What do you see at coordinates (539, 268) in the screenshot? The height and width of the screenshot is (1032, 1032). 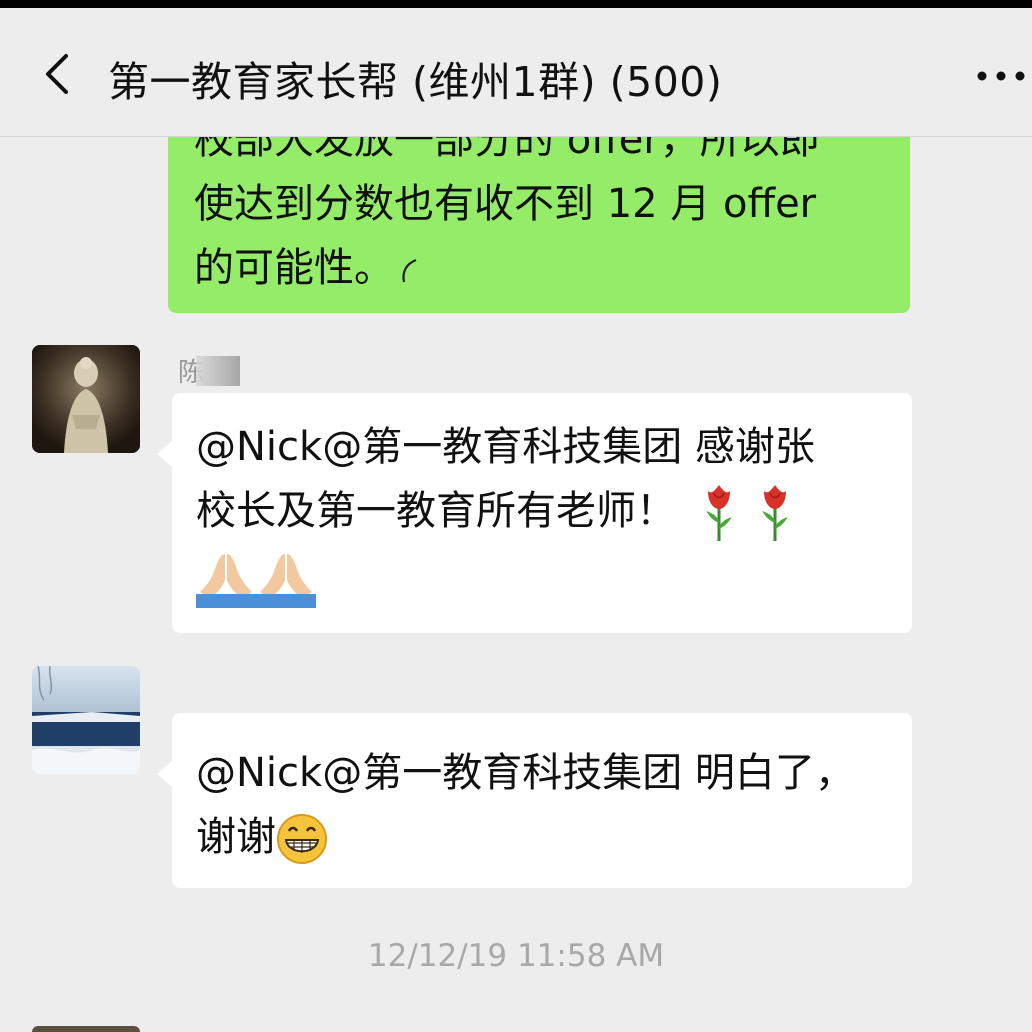 I see `message-line: 的可能性。` at bounding box center [539, 268].